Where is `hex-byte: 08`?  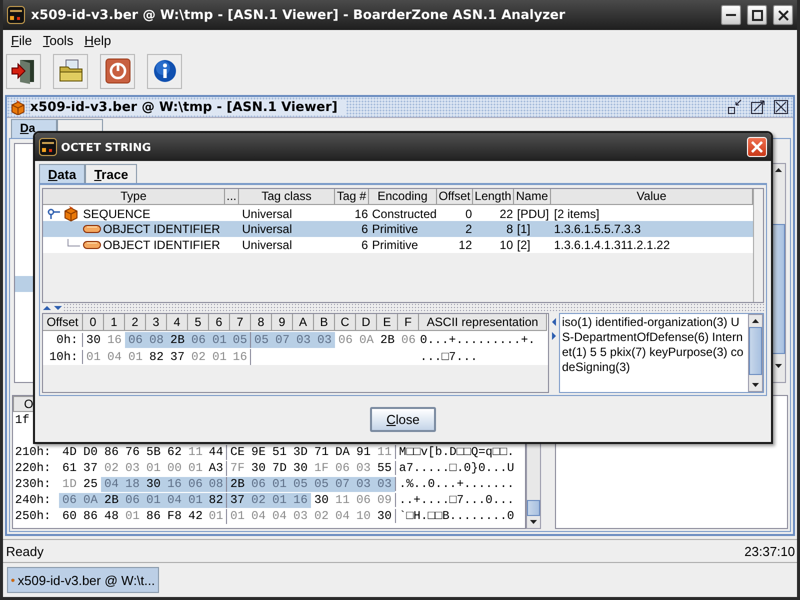
hex-byte: 08 is located at coordinates (216, 484).